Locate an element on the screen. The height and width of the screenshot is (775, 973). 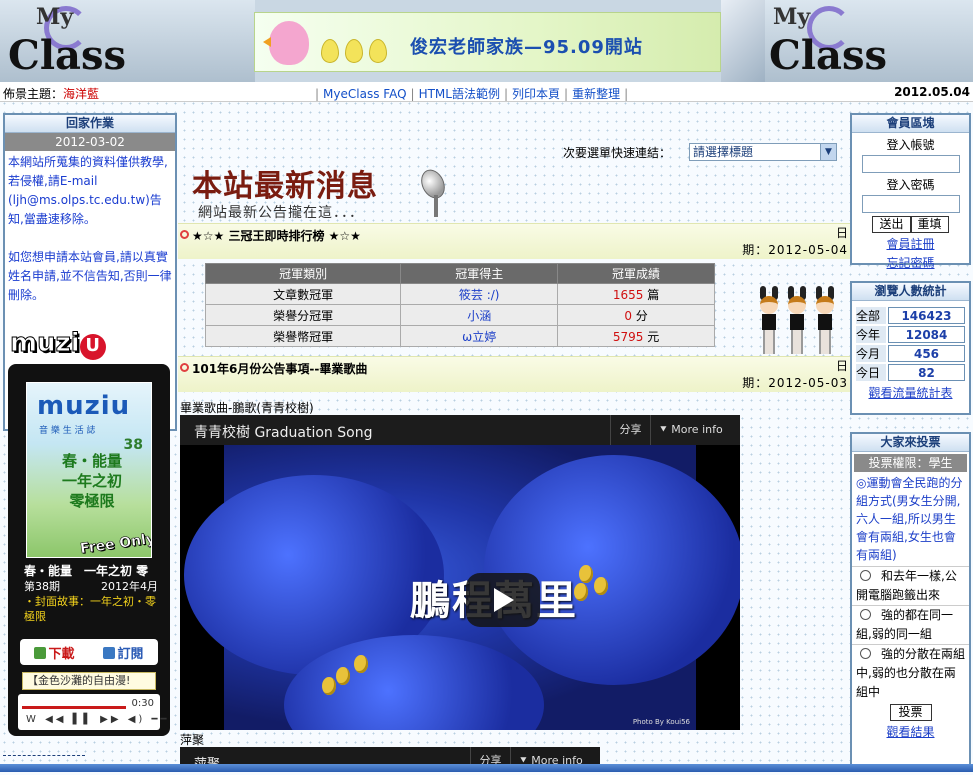
more-info-button: ⯆ More info is located at coordinates (695, 430).